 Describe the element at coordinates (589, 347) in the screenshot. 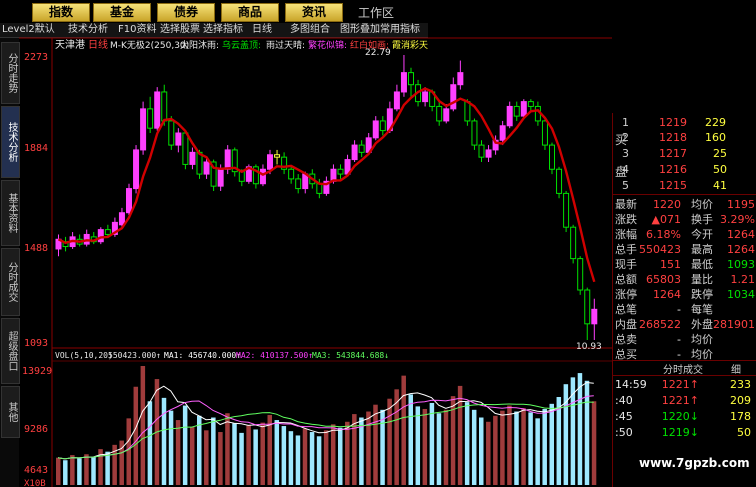

I see `low-marker: 10.93` at that location.